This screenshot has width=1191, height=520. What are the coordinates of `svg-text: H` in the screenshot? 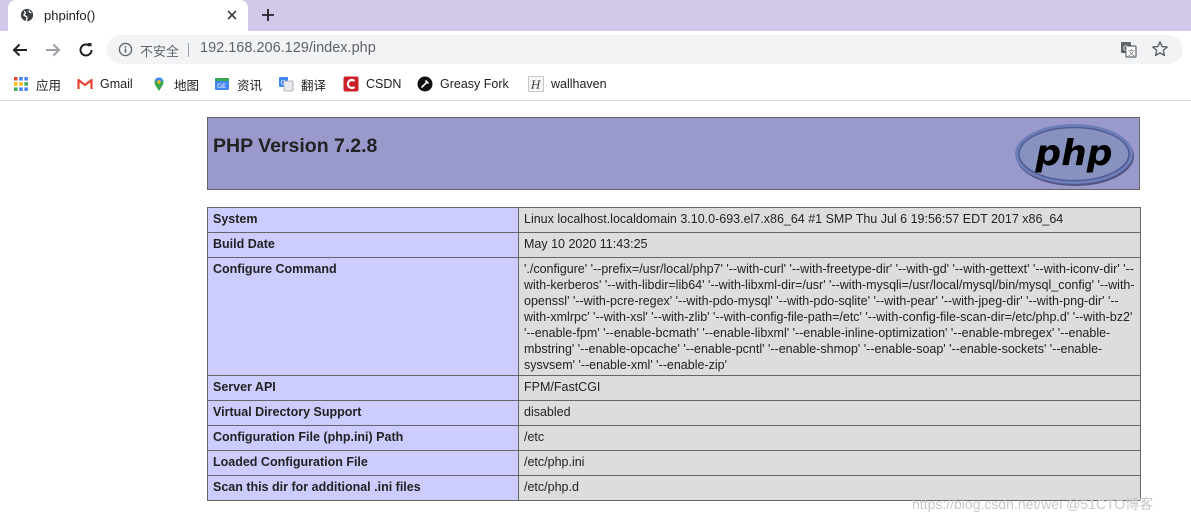 It's located at (535, 85).